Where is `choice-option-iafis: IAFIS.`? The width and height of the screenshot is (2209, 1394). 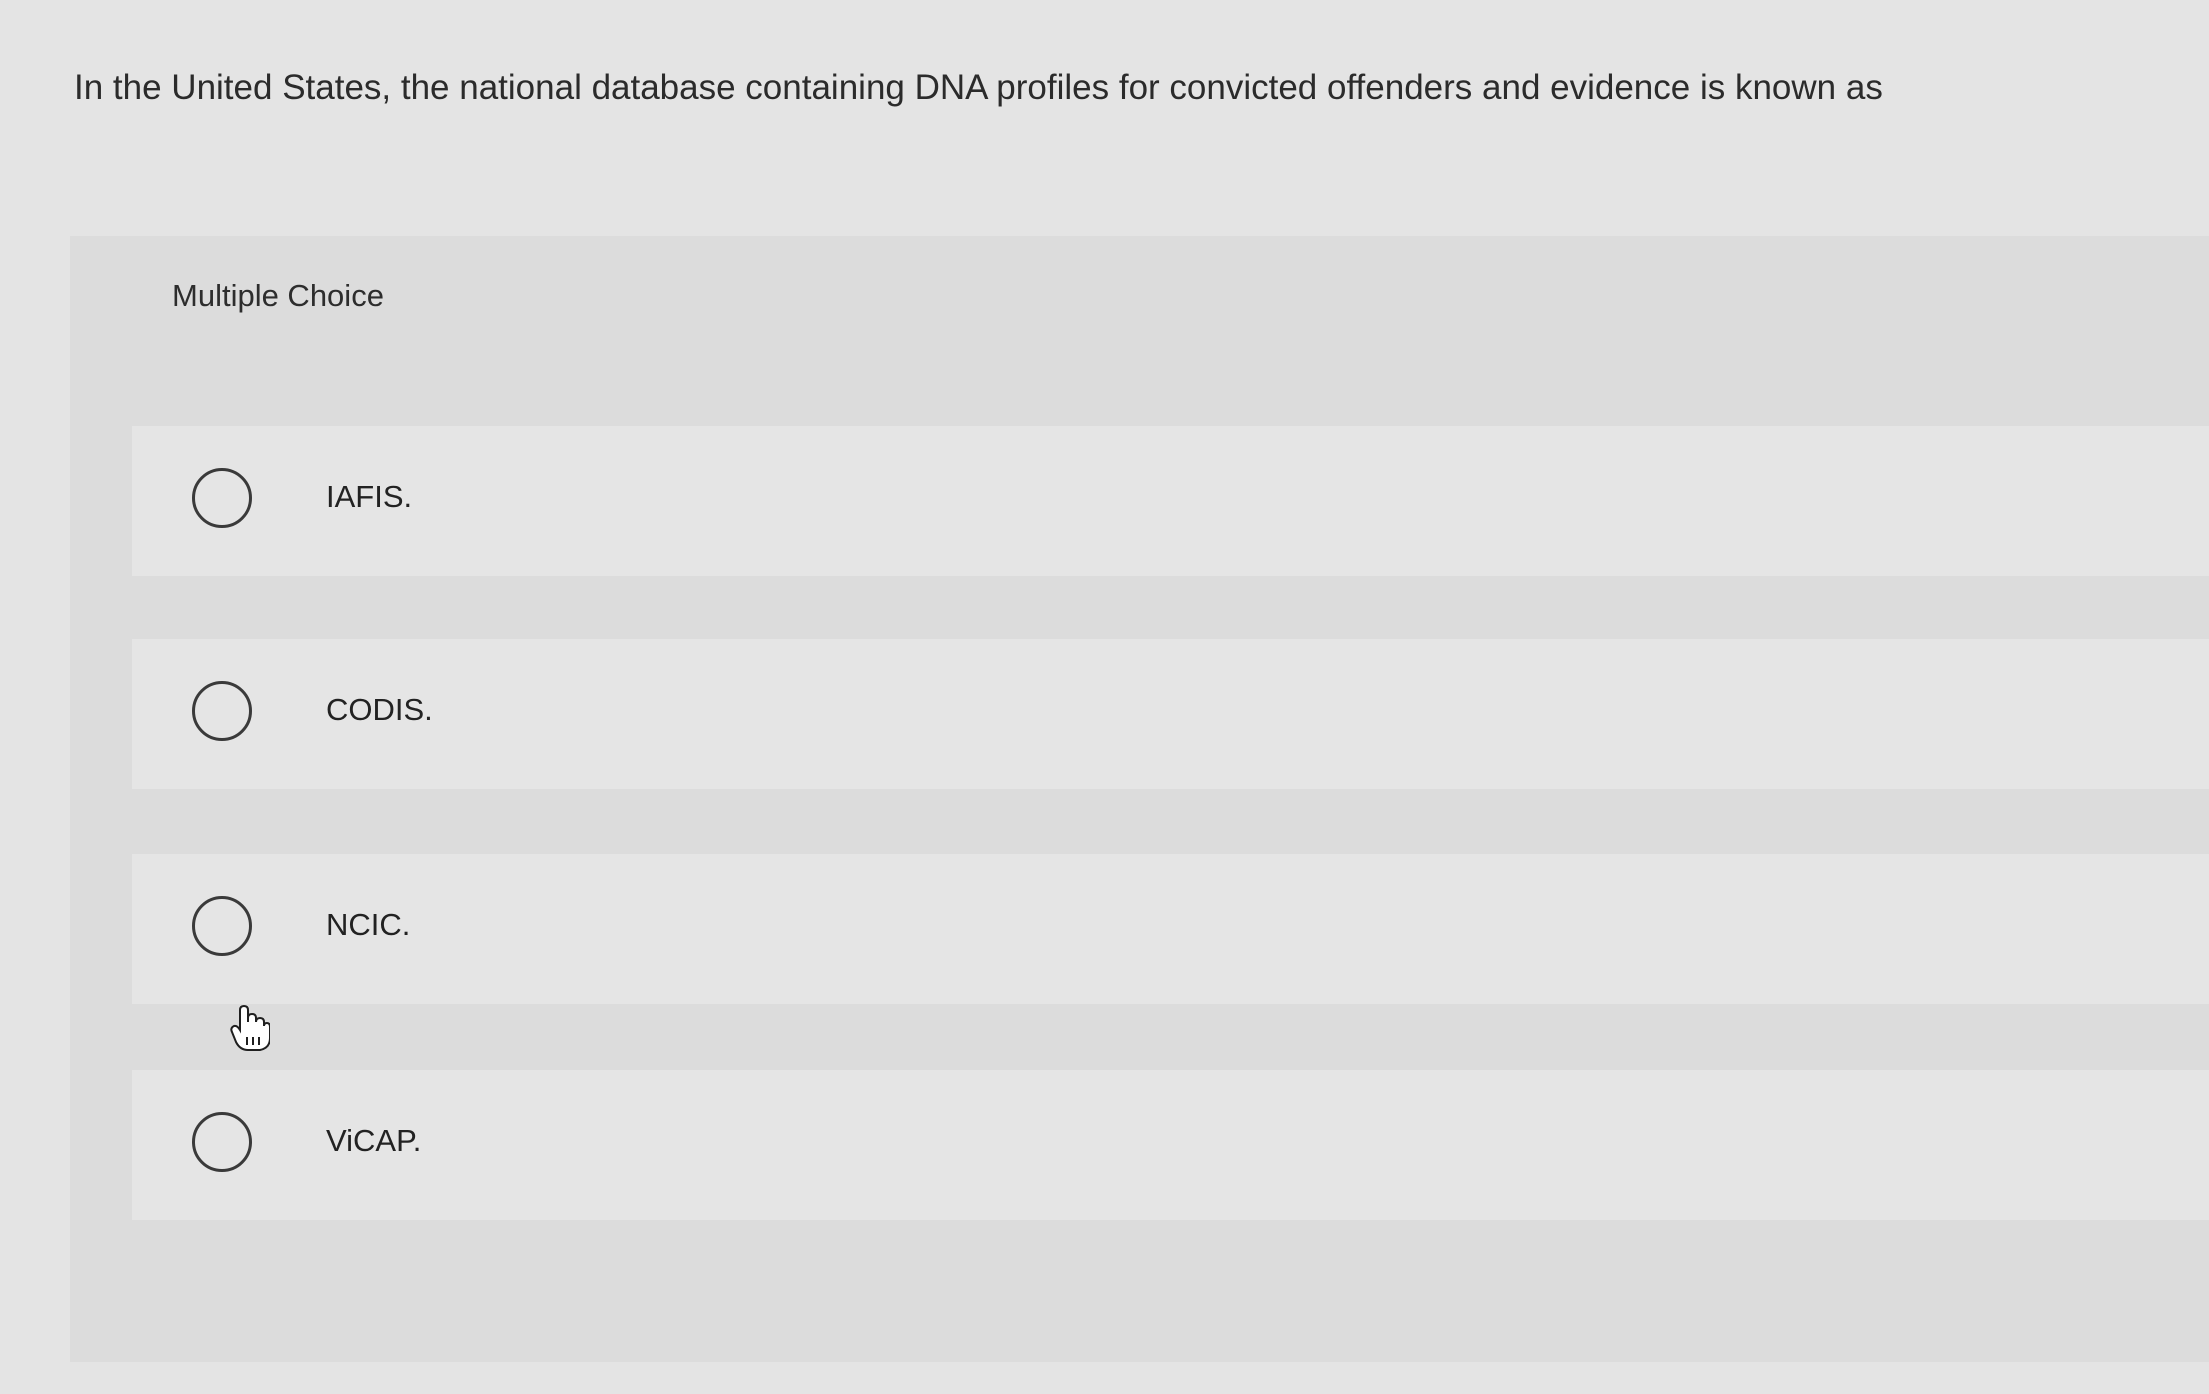
choice-option-iafis: IAFIS. is located at coordinates (1170, 501).